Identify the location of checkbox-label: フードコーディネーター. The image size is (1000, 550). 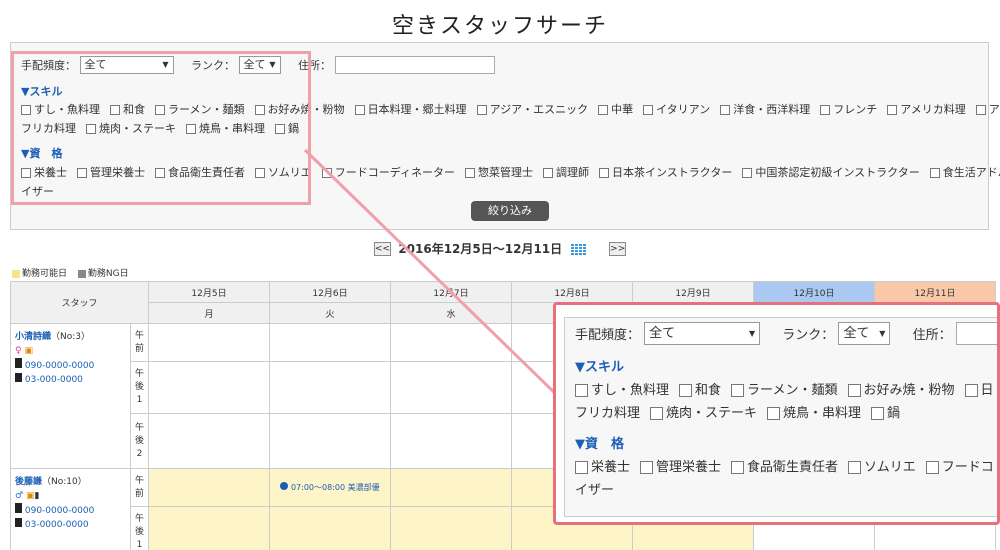
(395, 172).